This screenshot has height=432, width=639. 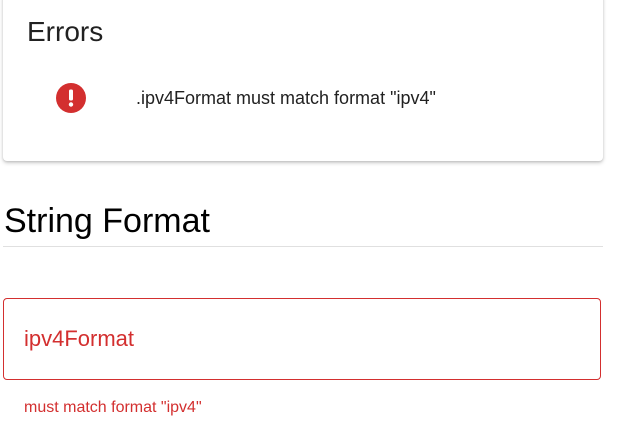 I want to click on errors-title: Errors, so click(x=65, y=31).